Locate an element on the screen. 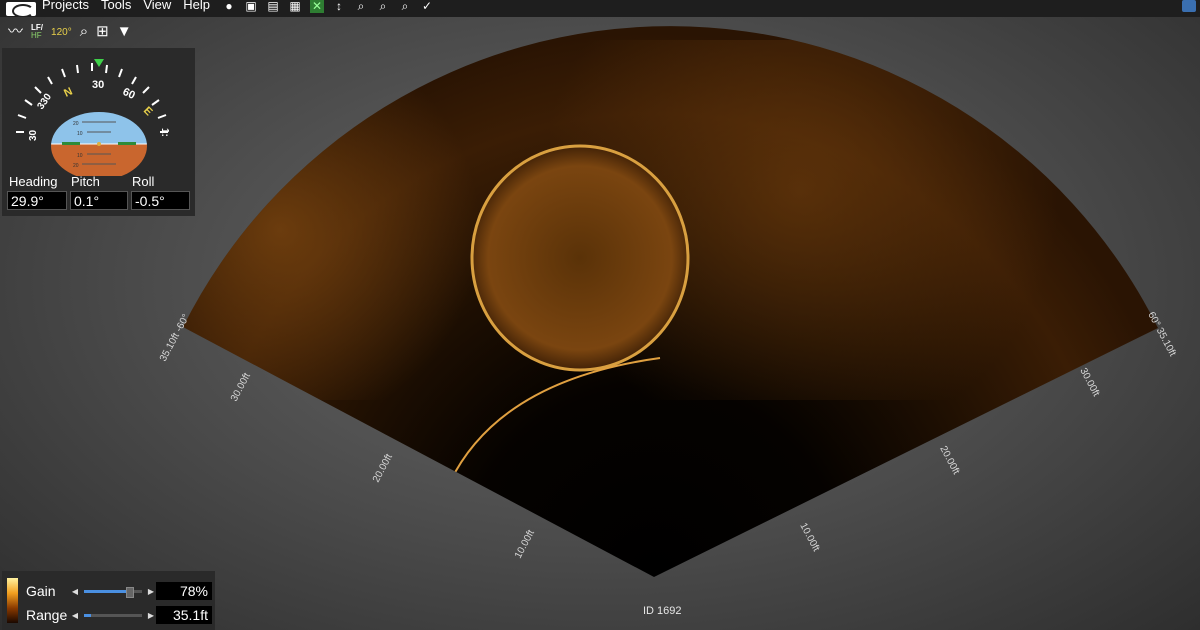 The height and width of the screenshot is (630, 1200). filter-icon: ▼ is located at coordinates (124, 32).